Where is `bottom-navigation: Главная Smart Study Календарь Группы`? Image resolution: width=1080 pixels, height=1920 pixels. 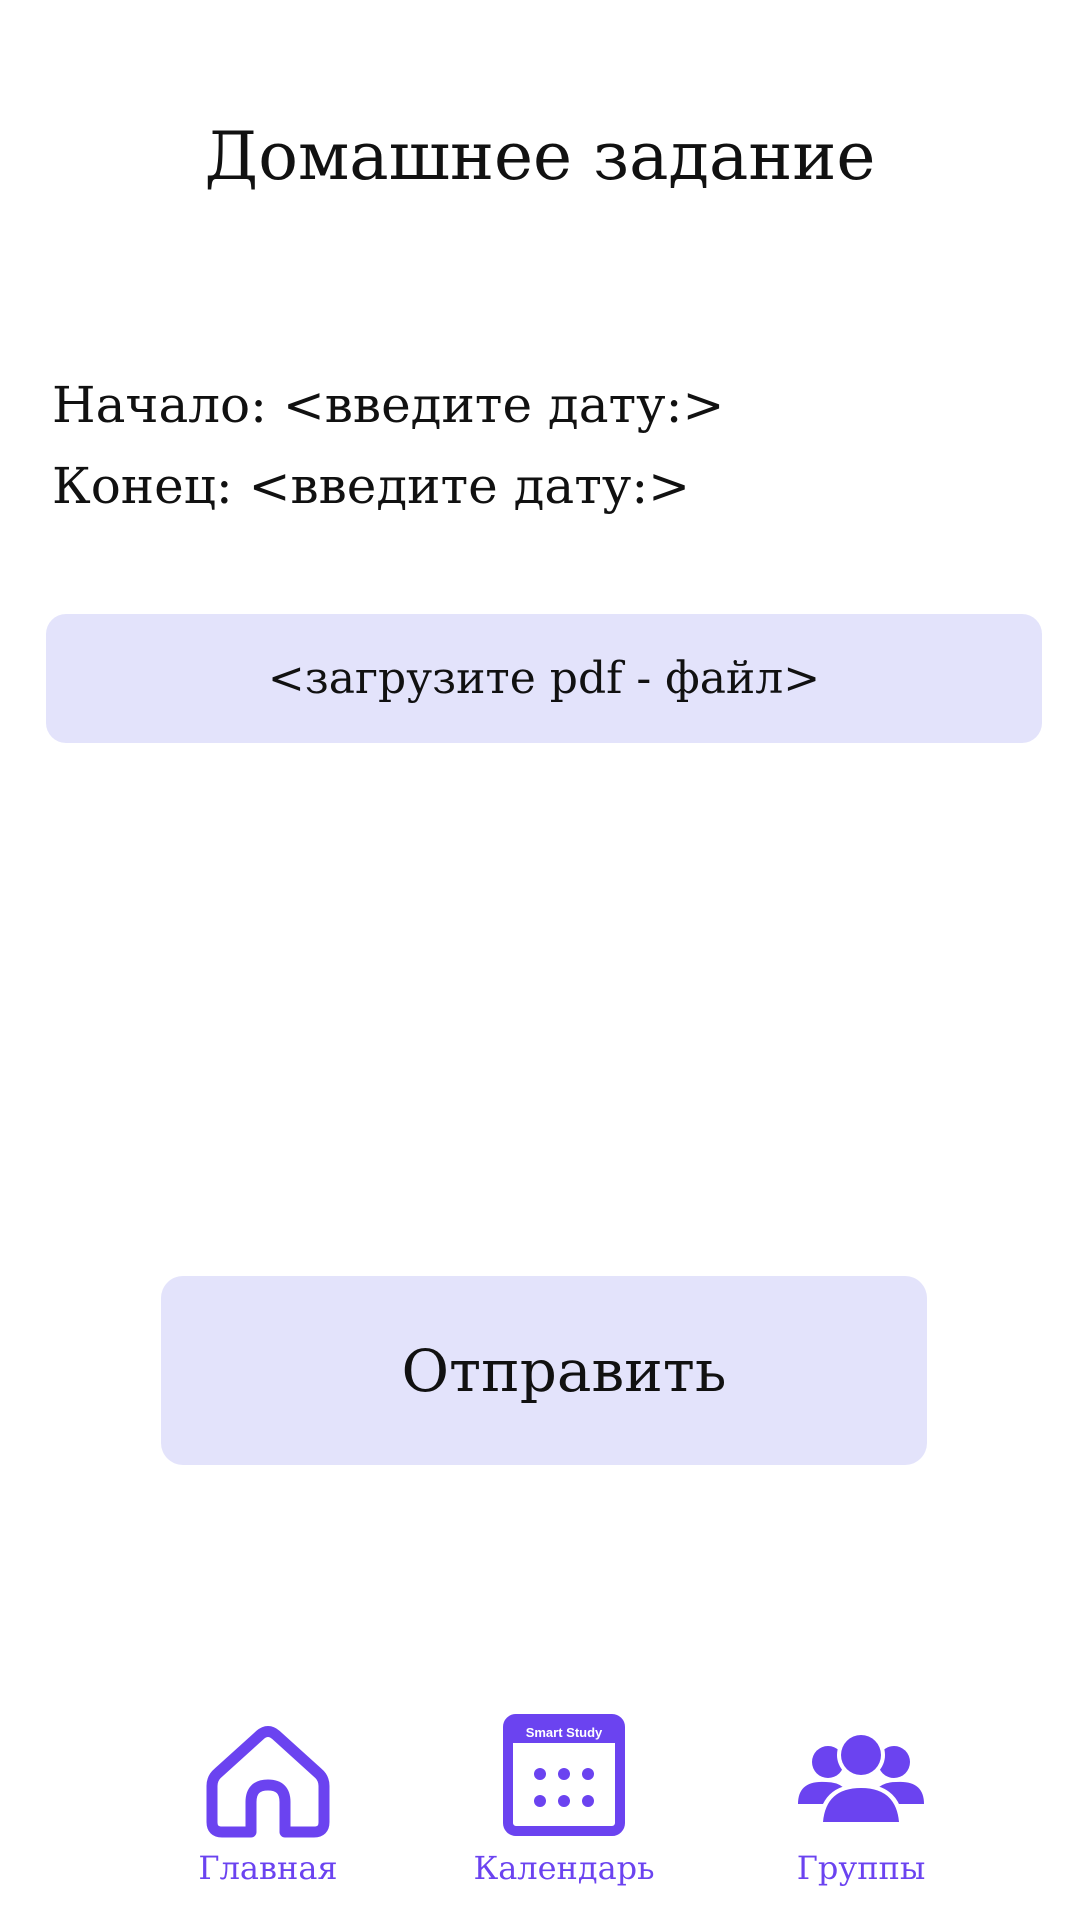
bottom-navigation: Главная Smart Study Календарь Группы is located at coordinates (540, 1800).